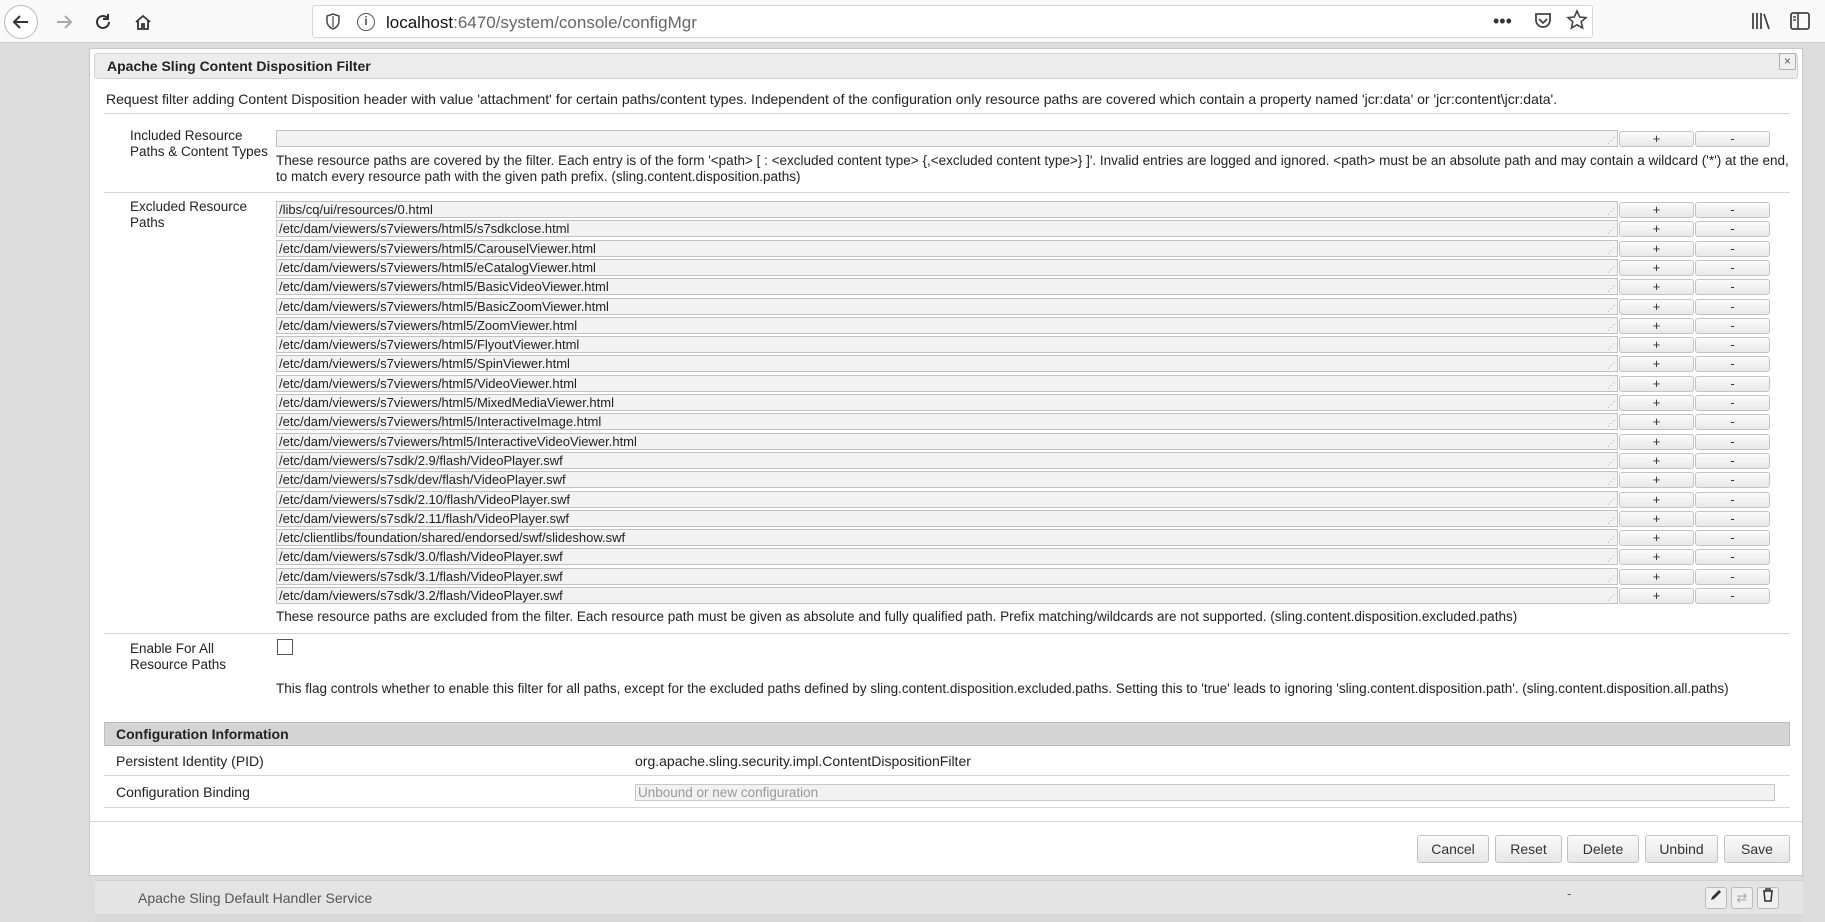 The height and width of the screenshot is (922, 1825). Describe the element at coordinates (103, 22) in the screenshot. I see `reload-icon` at that location.